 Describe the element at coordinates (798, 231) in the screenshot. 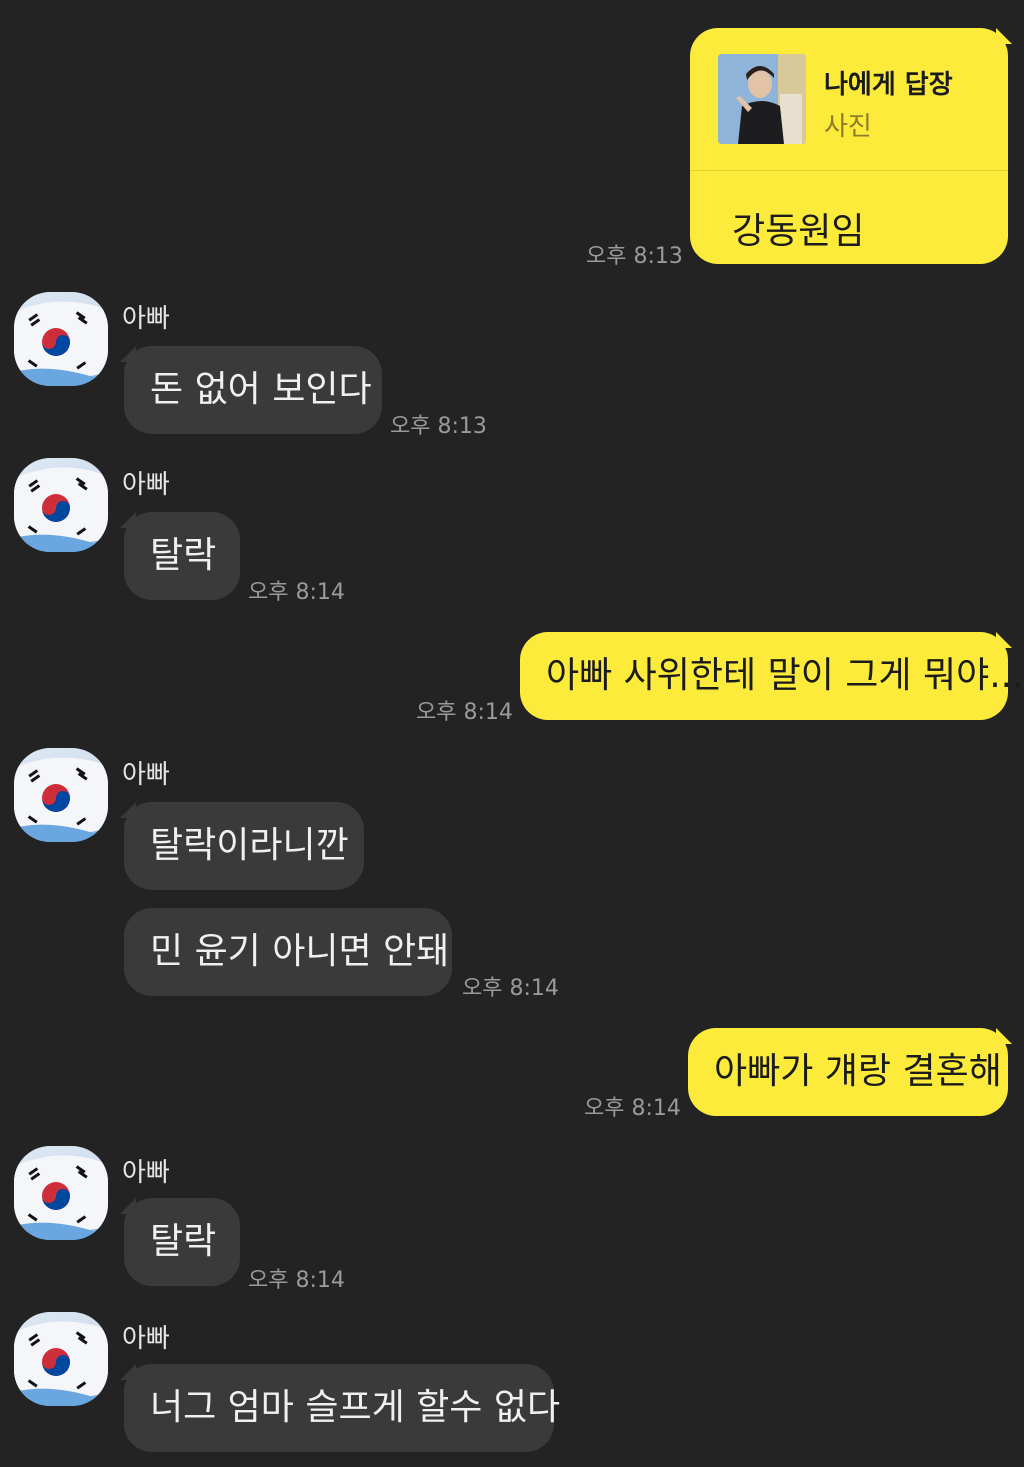

I see `message-text: 강동원임` at that location.